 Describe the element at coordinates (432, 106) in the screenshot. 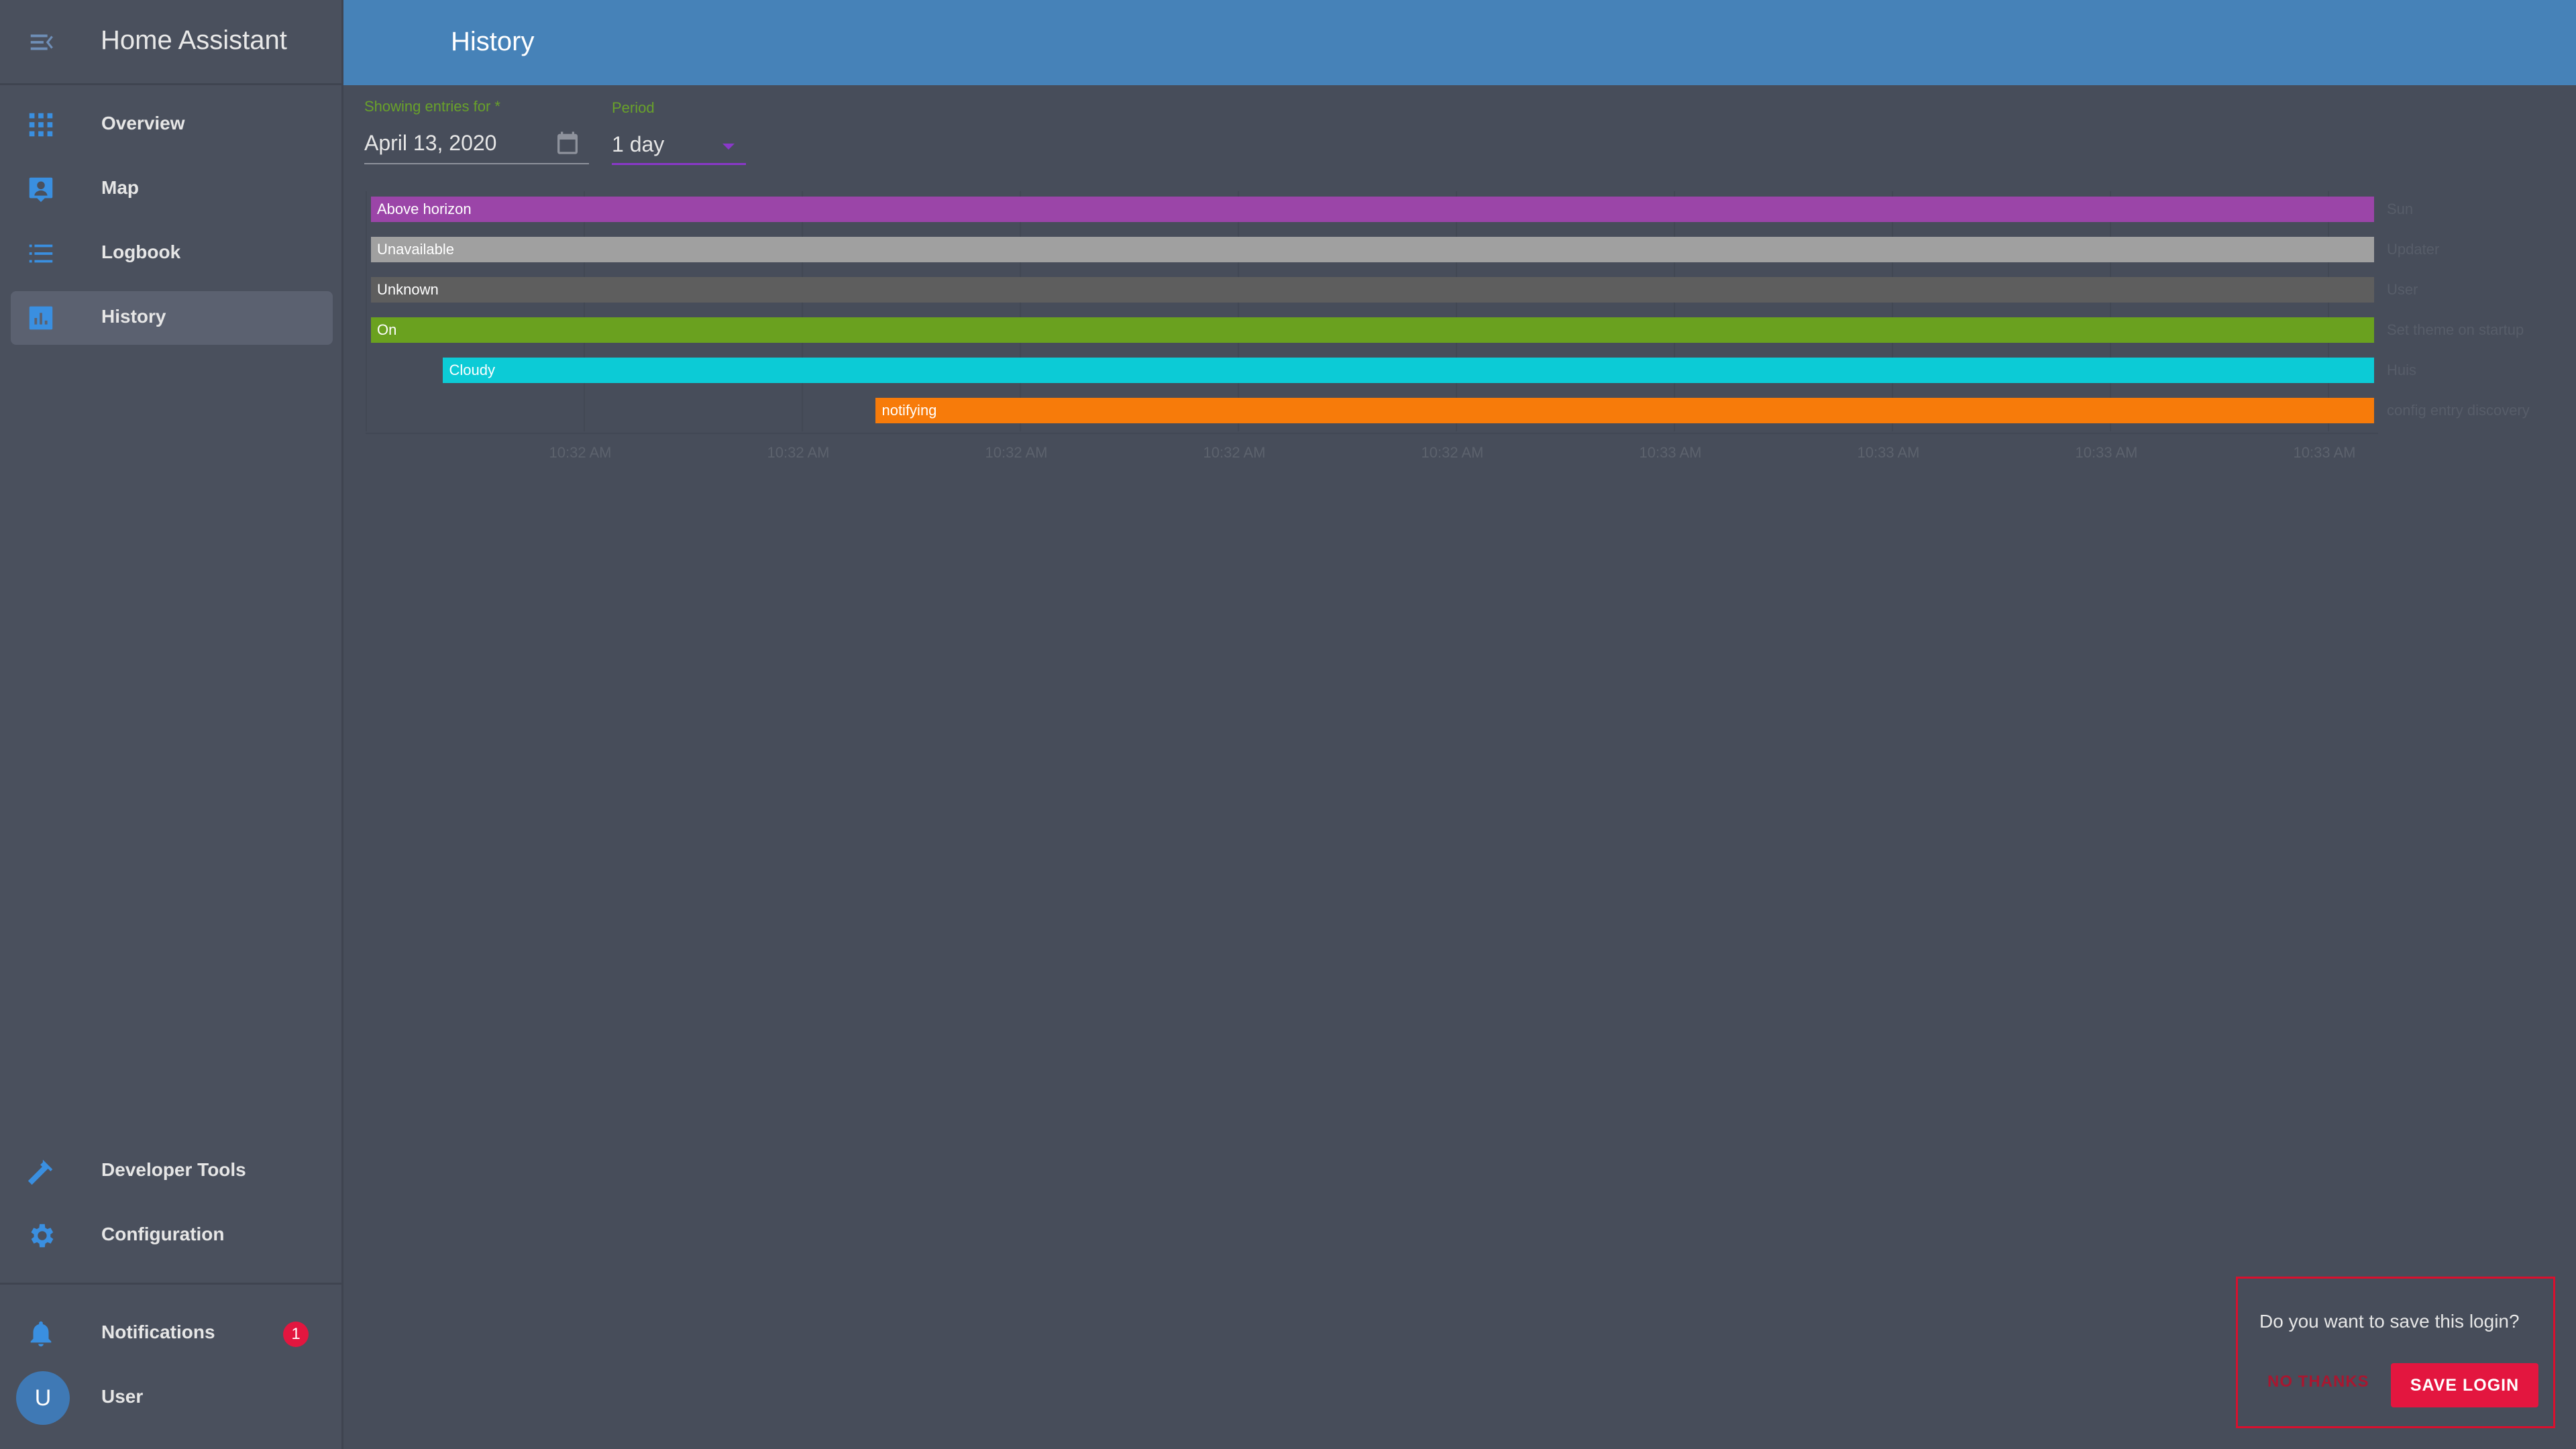

I see `date-field-label: Showing entries for *` at that location.